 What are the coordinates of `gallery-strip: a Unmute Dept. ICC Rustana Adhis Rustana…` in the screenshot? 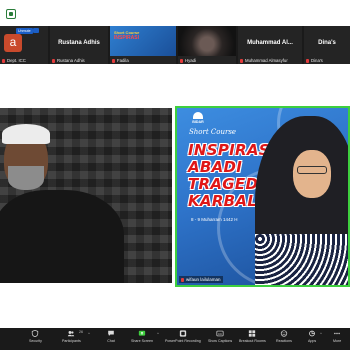 It's located at (175, 45).